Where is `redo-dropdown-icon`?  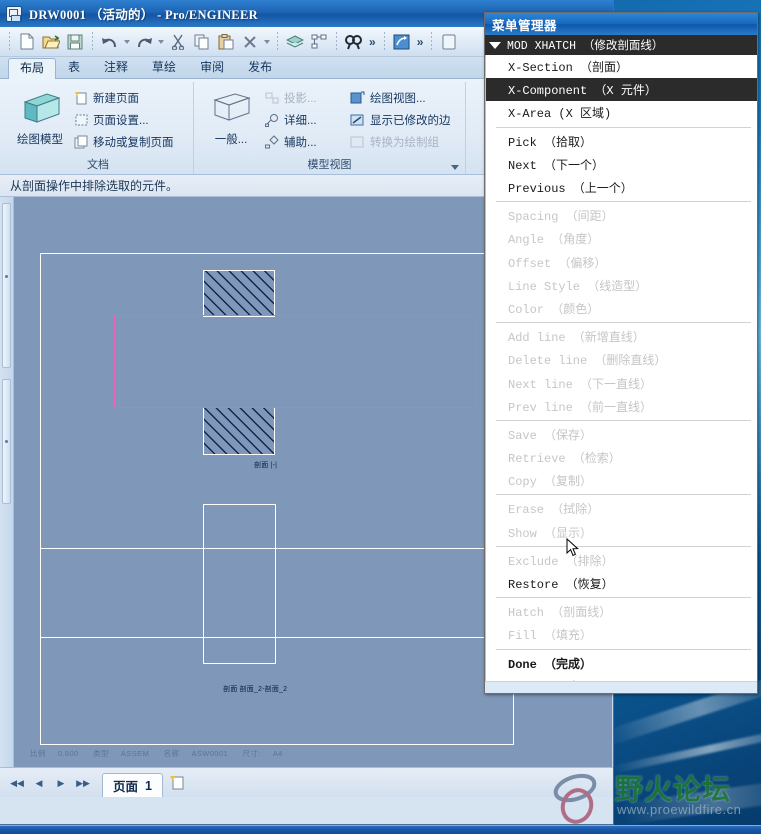 redo-dropdown-icon is located at coordinates (161, 42).